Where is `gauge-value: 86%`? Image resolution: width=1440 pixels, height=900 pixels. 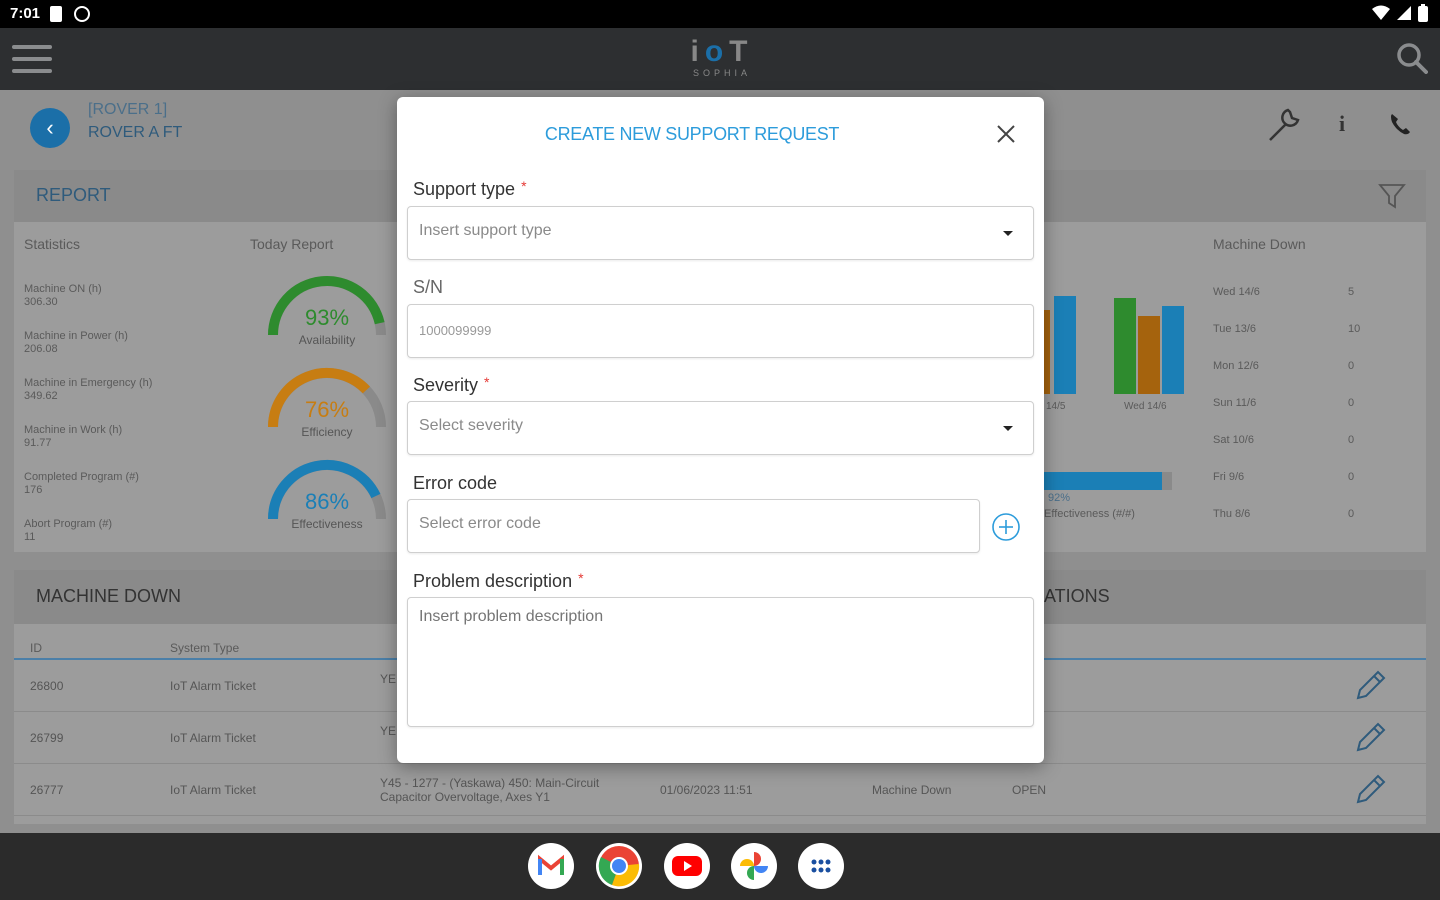 gauge-value: 86% is located at coordinates (327, 501).